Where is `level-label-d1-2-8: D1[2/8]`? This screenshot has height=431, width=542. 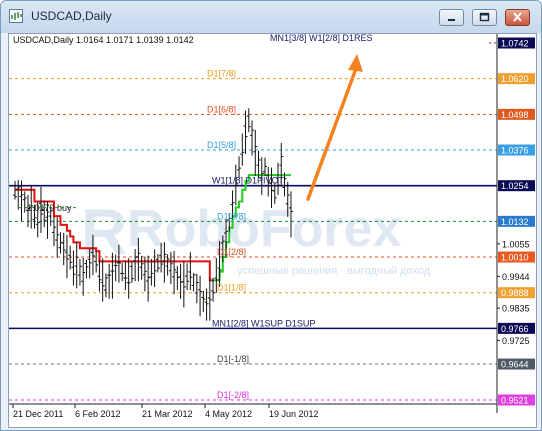 level-label-d1-2-8: D1[2/8] is located at coordinates (231, 252).